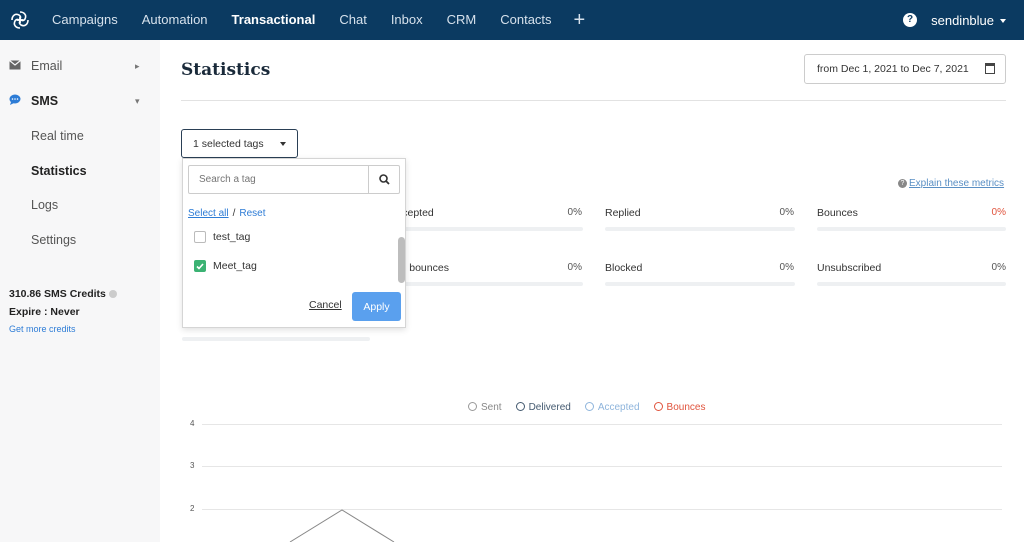 This screenshot has height=542, width=1024. Describe the element at coordinates (837, 213) in the screenshot. I see `metric-label-bounces: Bounces` at that location.